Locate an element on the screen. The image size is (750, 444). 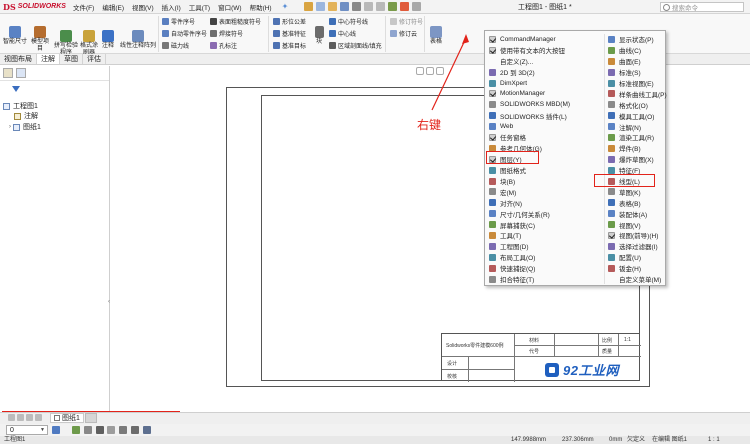
block-button: 块 is located at coordinates (319, 36).